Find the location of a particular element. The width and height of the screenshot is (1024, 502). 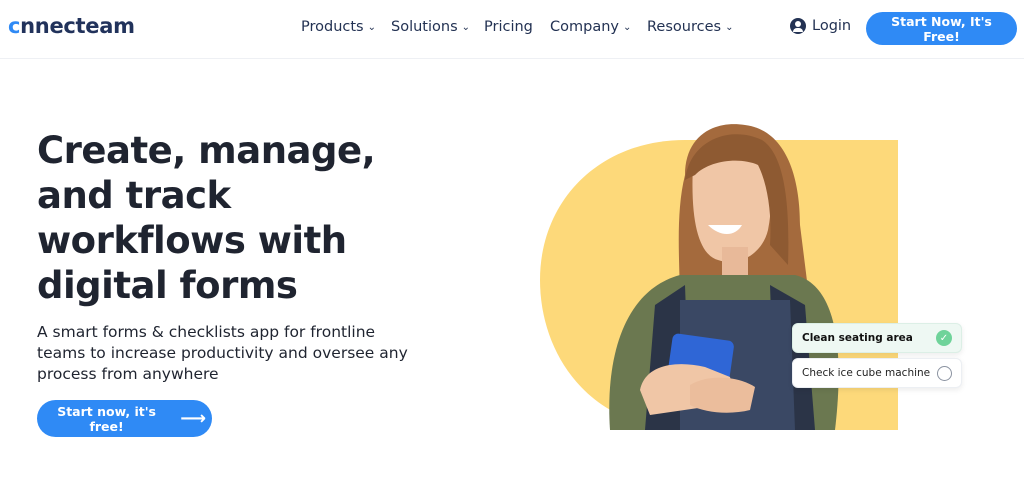

nav-products-label: Products is located at coordinates (332, 27).